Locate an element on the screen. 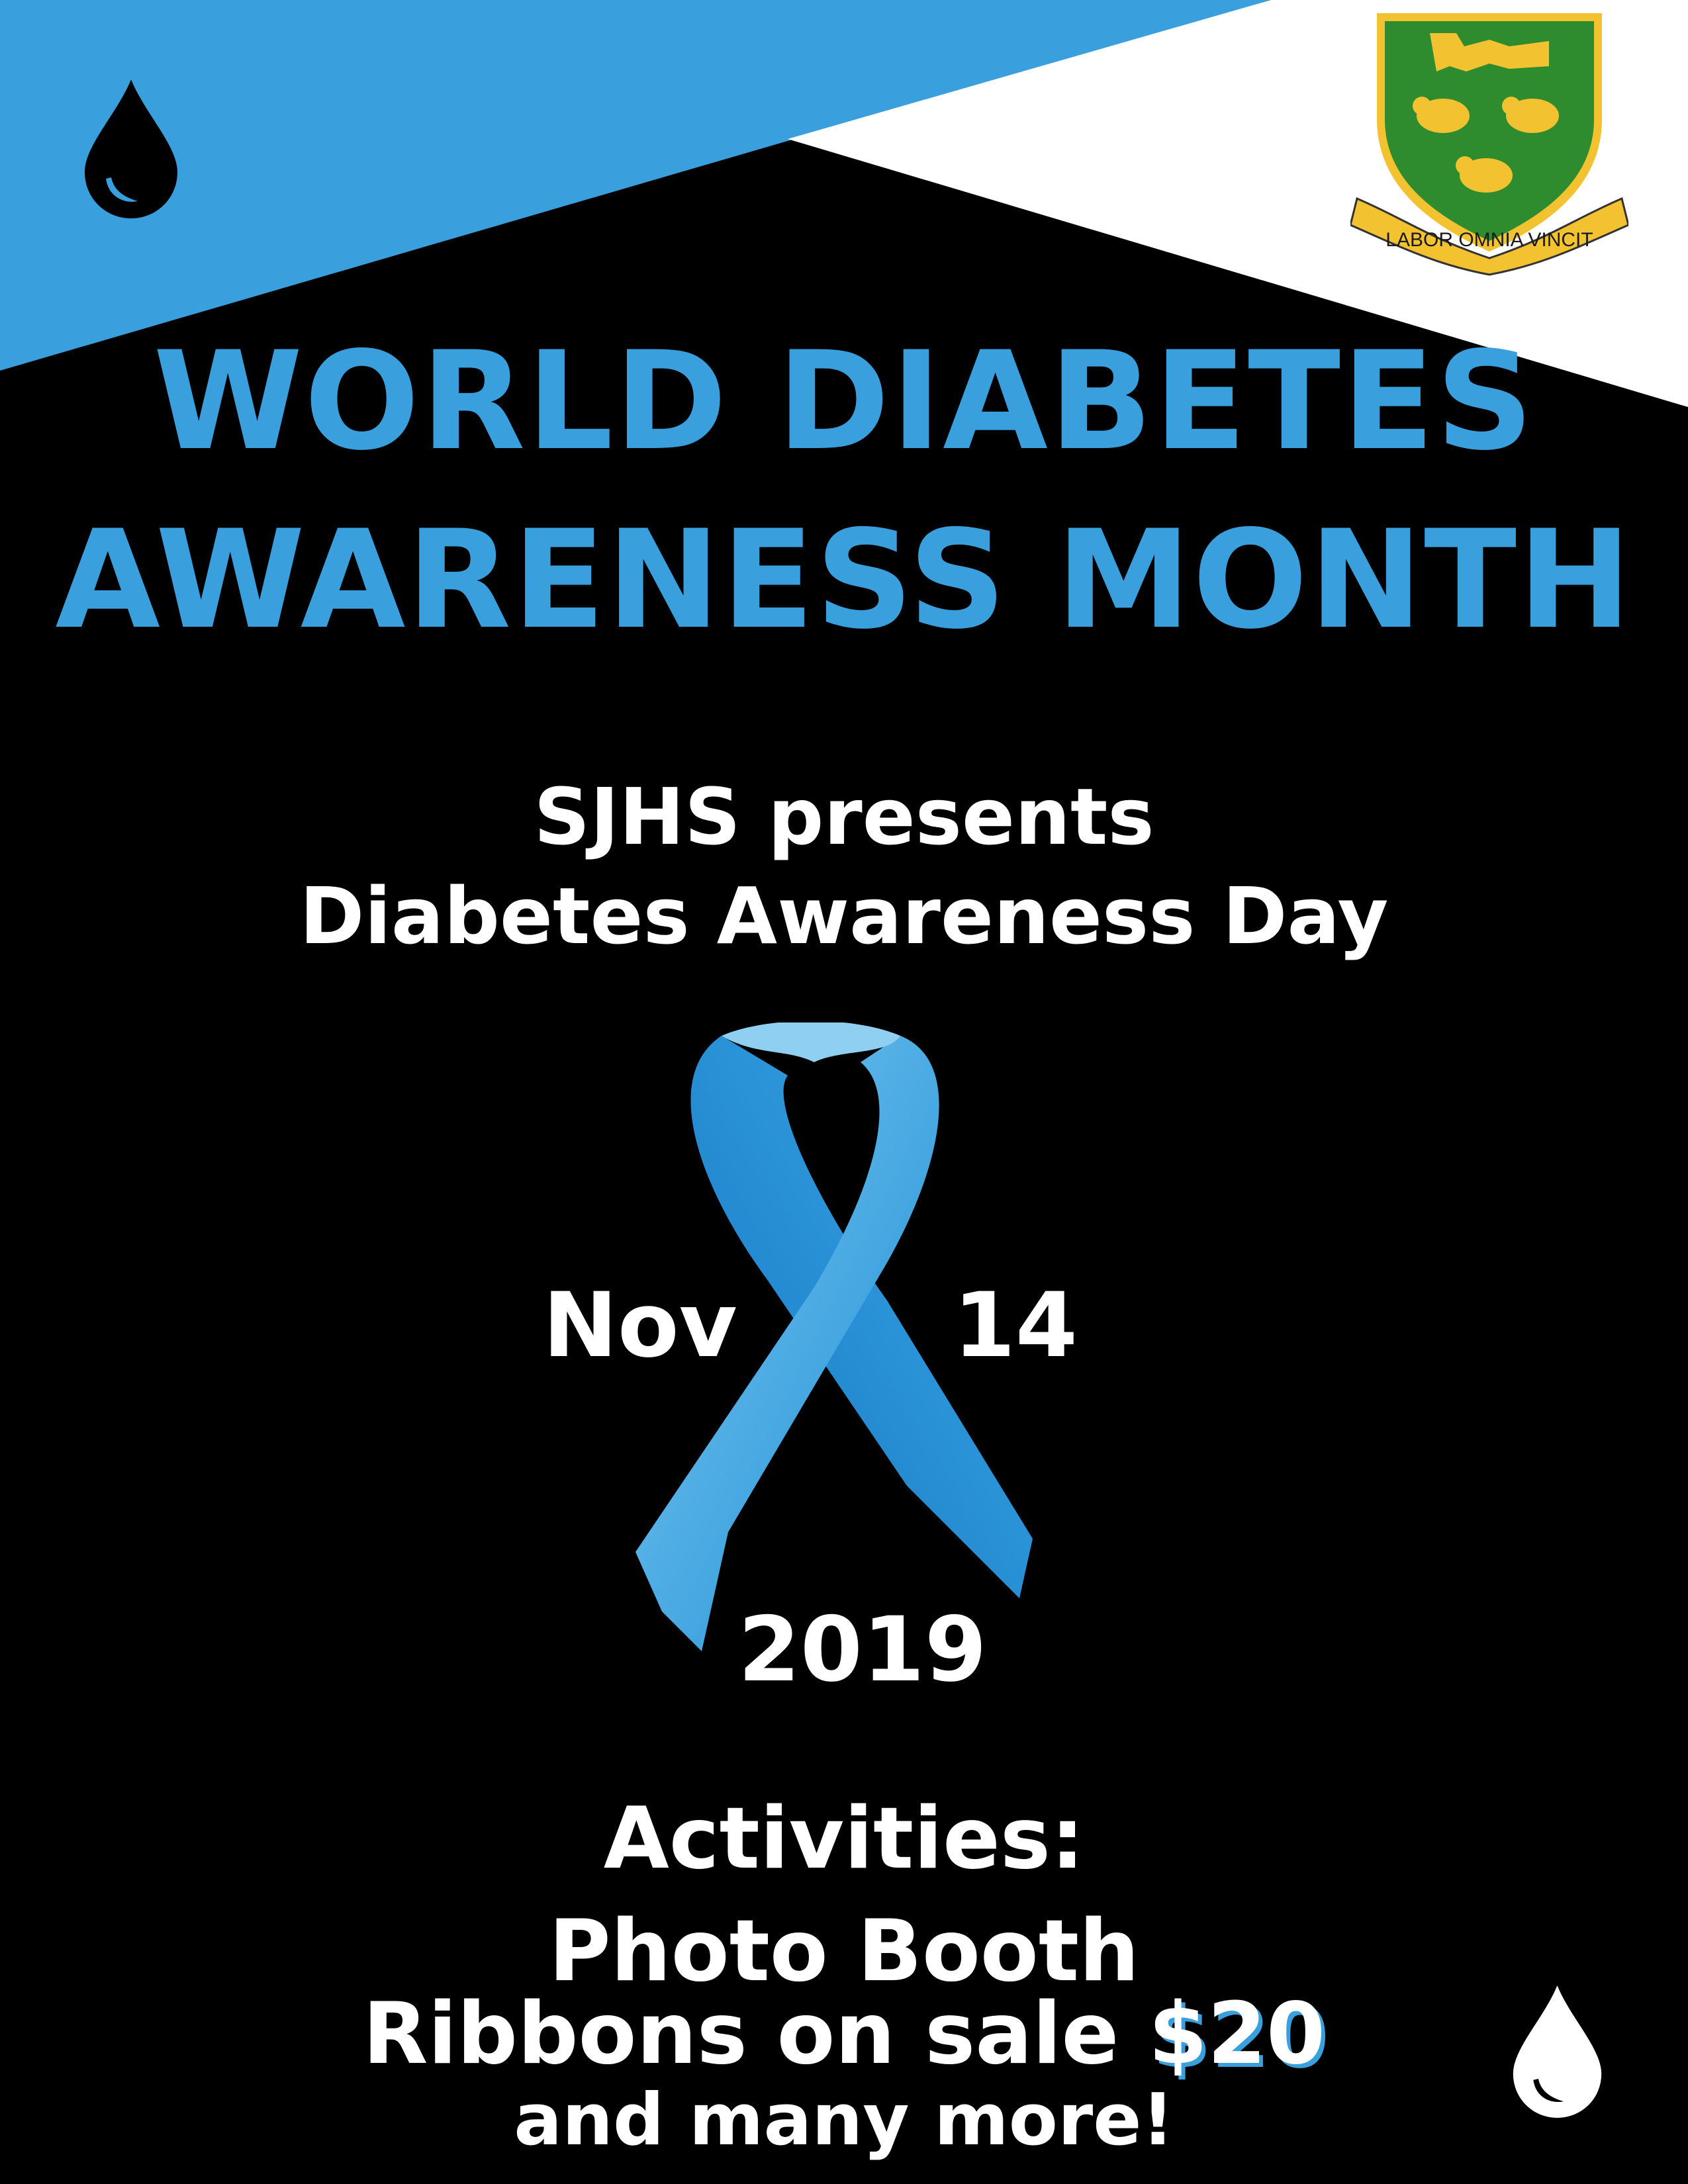  page-title-line1: WORLD DIABETES is located at coordinates (844, 402).